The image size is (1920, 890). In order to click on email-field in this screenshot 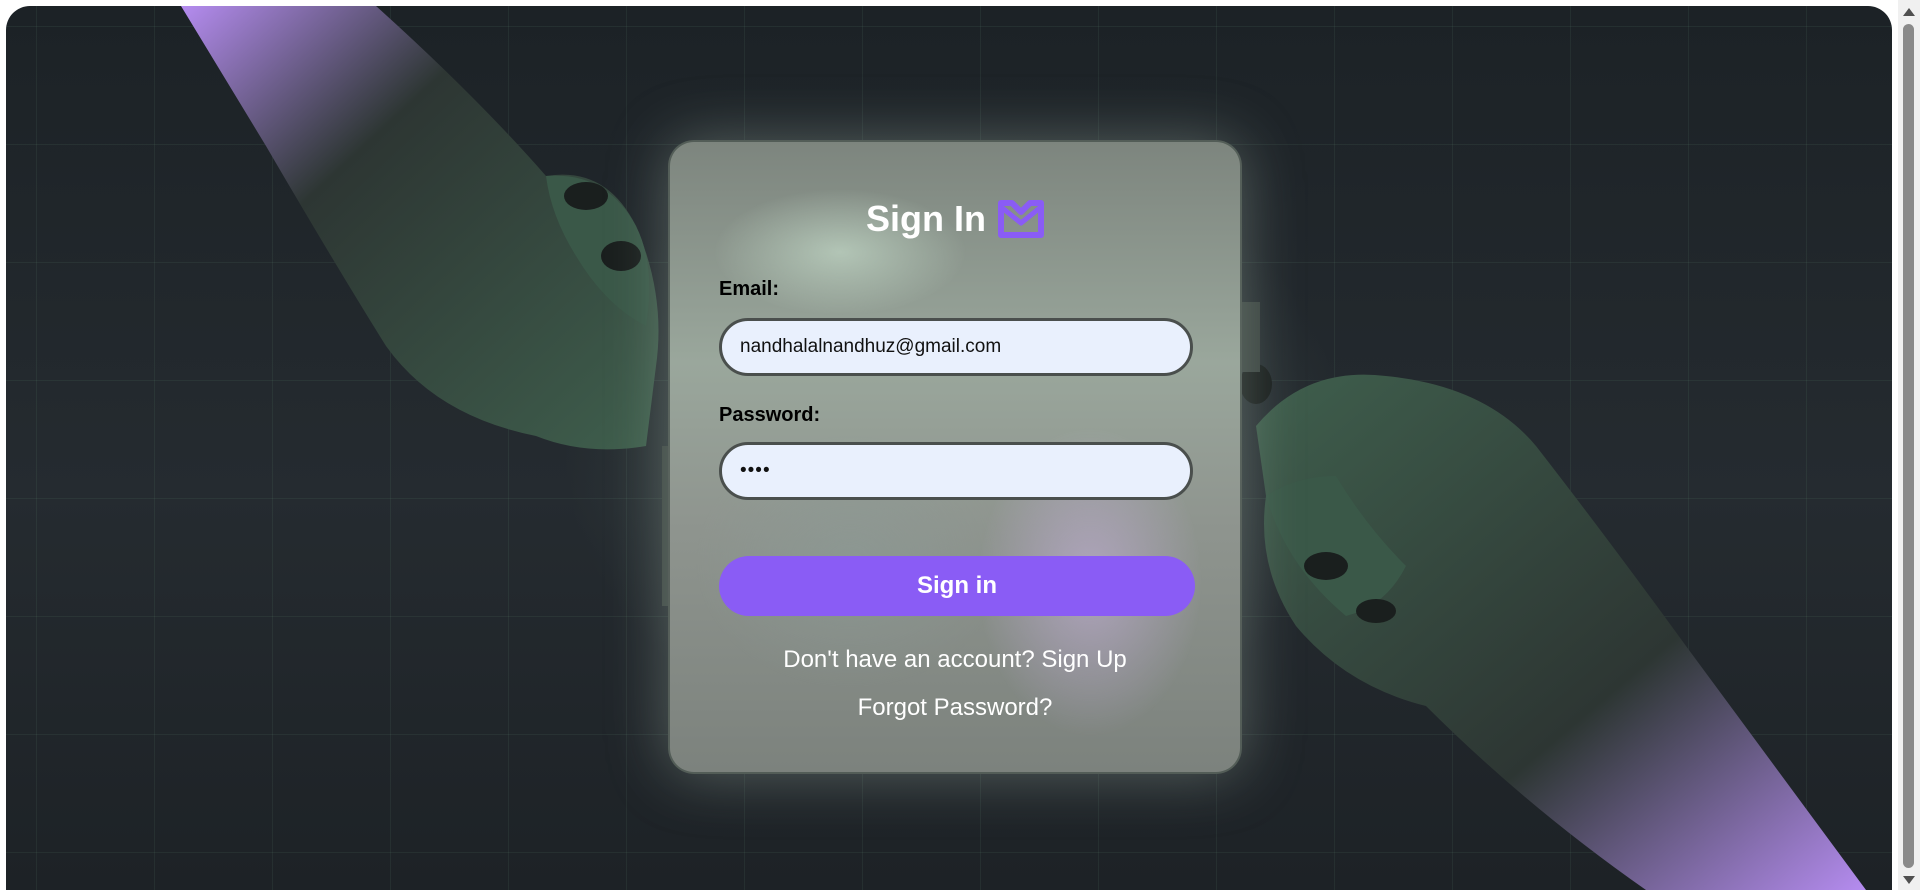, I will do `click(956, 347)`.